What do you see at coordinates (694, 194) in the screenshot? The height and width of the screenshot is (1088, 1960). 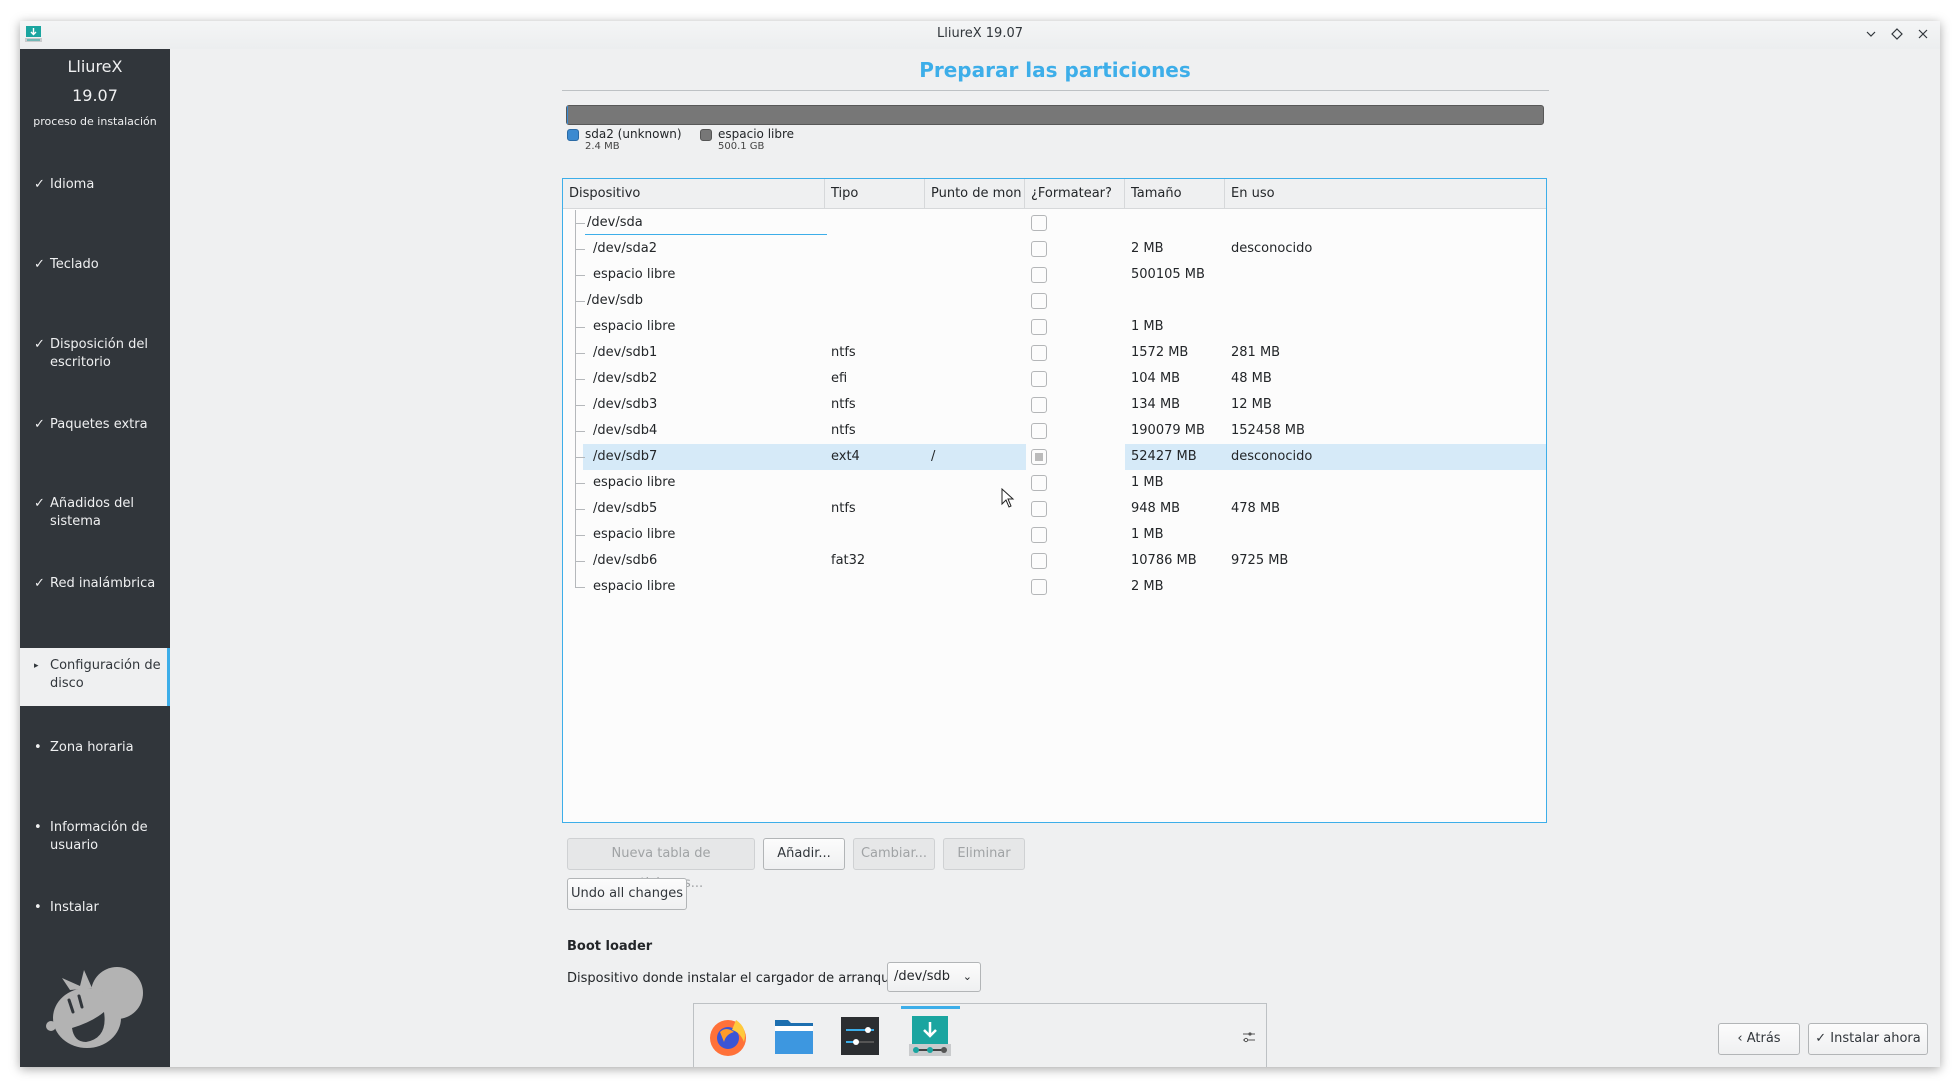 I see `column-header-device: Dispositivo` at bounding box center [694, 194].